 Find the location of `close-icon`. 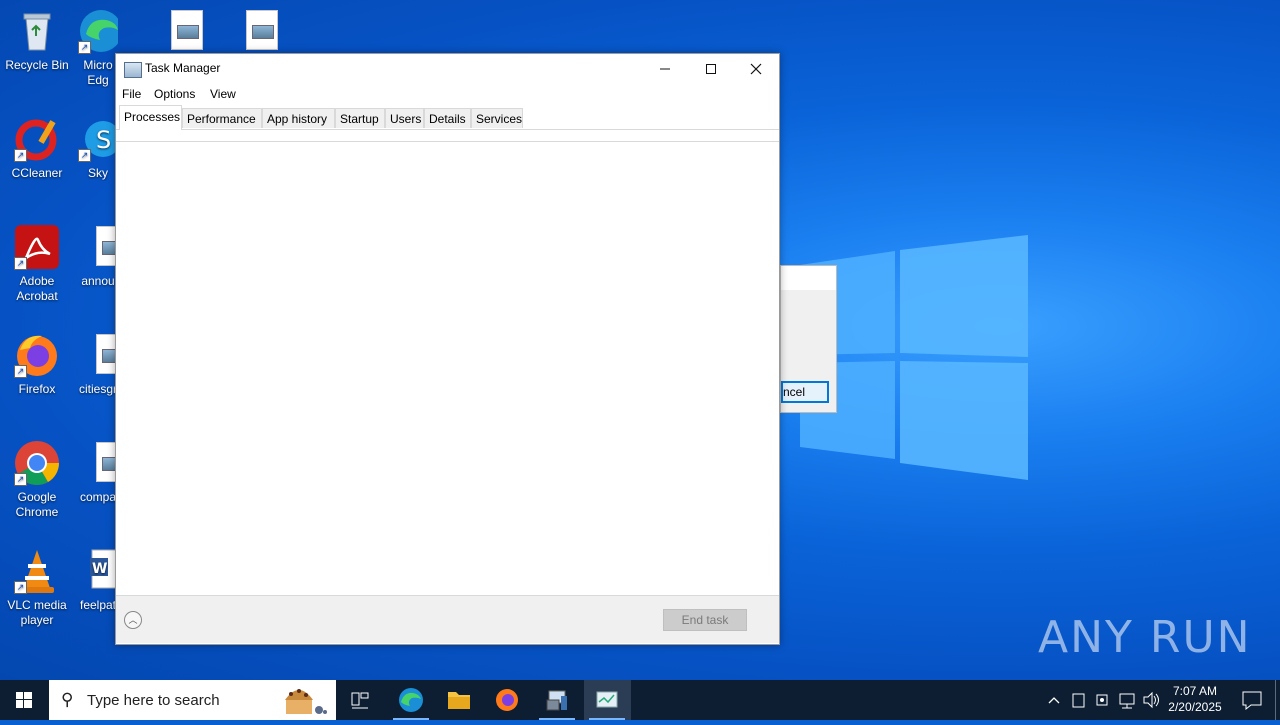

close-icon is located at coordinates (756, 69).